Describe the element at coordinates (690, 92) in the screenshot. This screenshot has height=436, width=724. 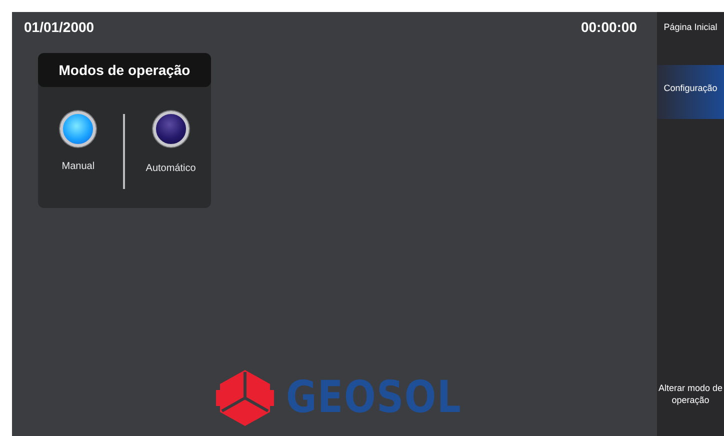
I see `sidebar-item: Configuração` at that location.